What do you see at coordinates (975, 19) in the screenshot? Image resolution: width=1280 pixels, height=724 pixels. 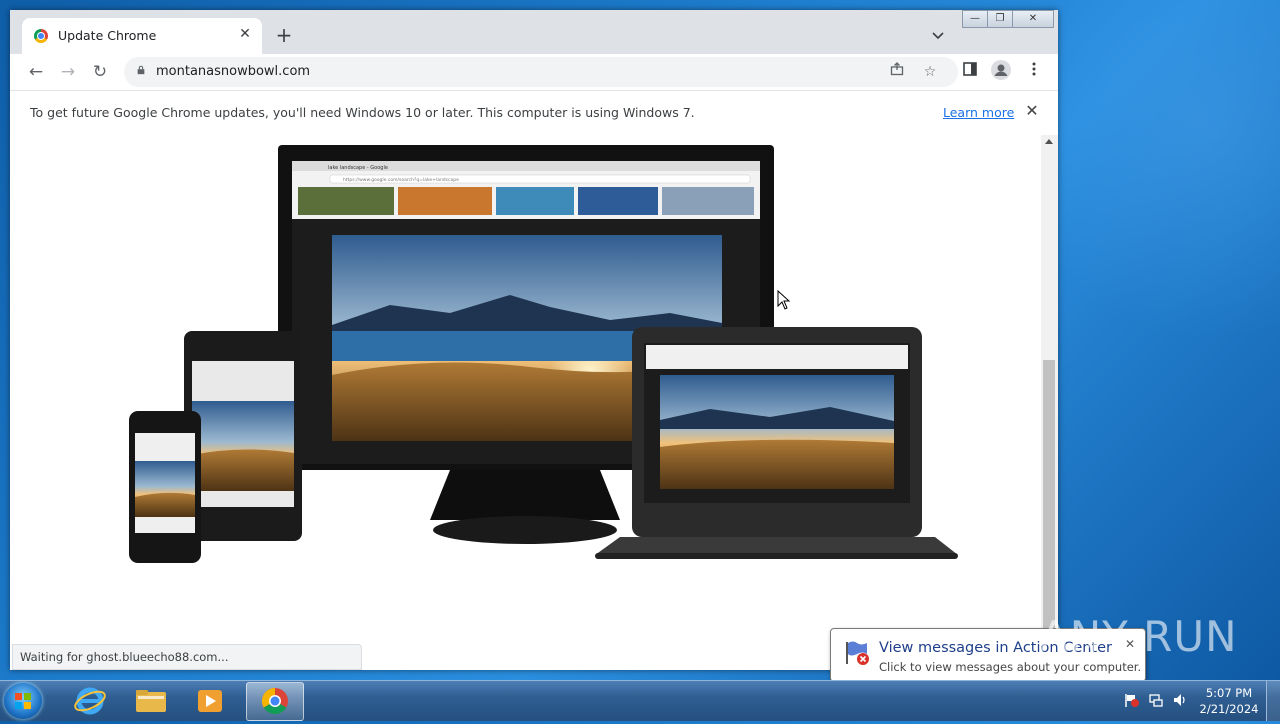 I see `minimize-button: —` at bounding box center [975, 19].